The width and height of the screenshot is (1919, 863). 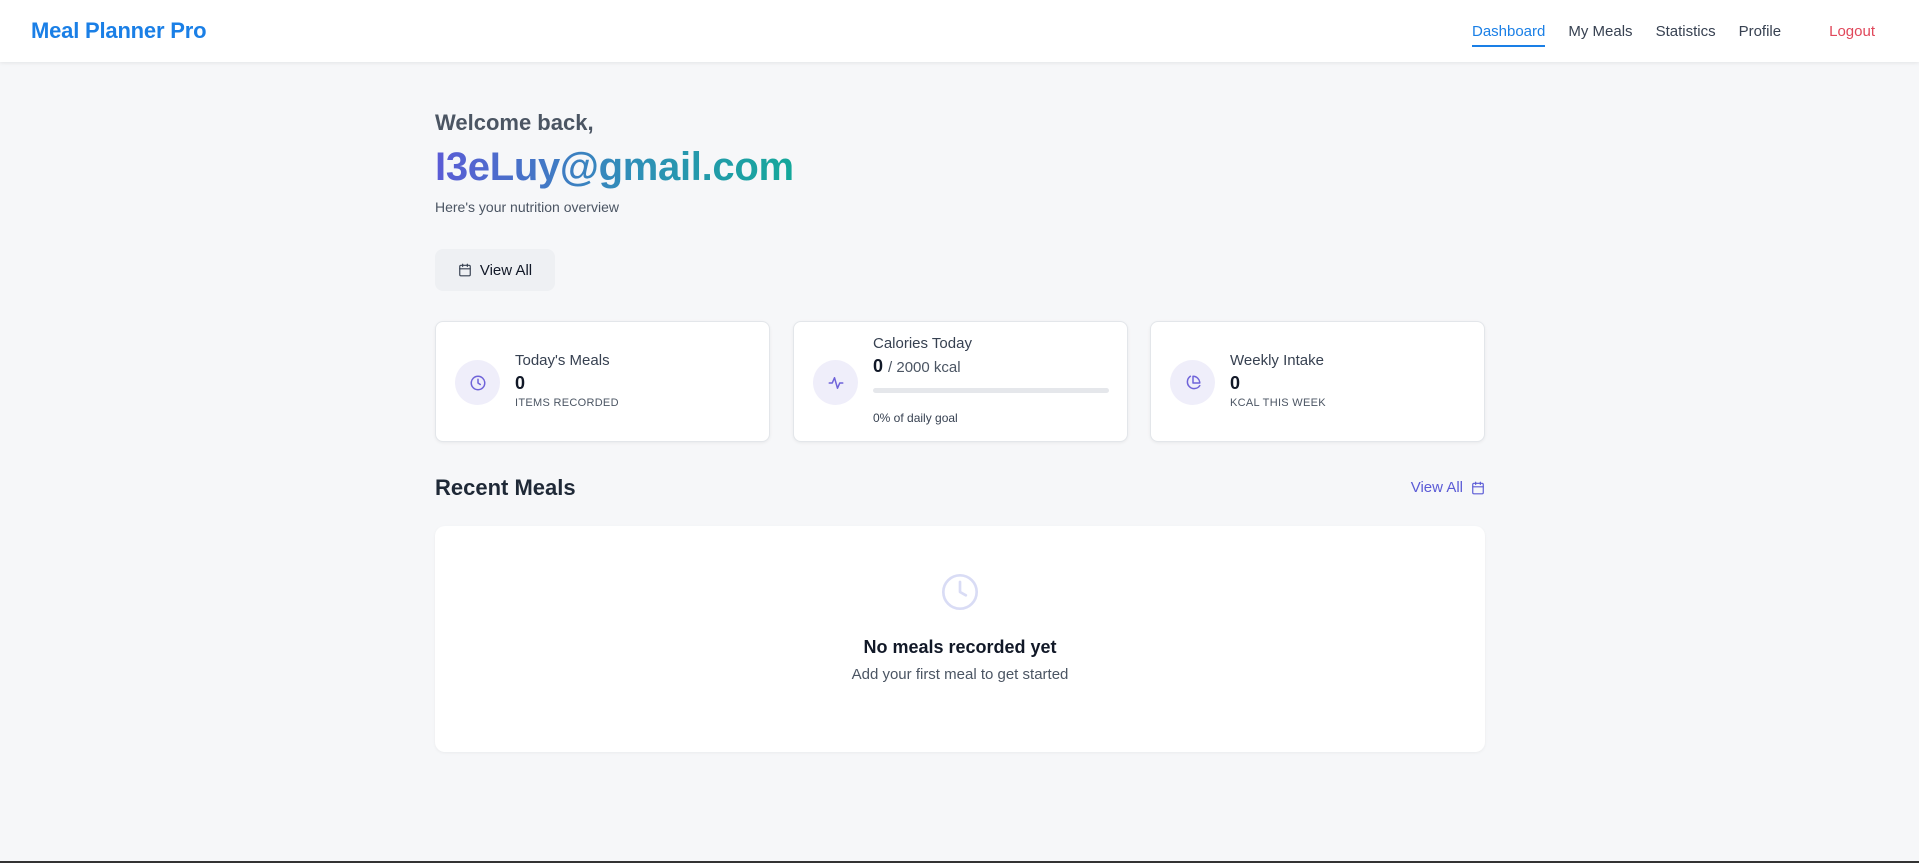 What do you see at coordinates (1278, 380) in the screenshot?
I see `weekly-intake-body: Weekly Intake 0 KCAL THIS WEEK` at bounding box center [1278, 380].